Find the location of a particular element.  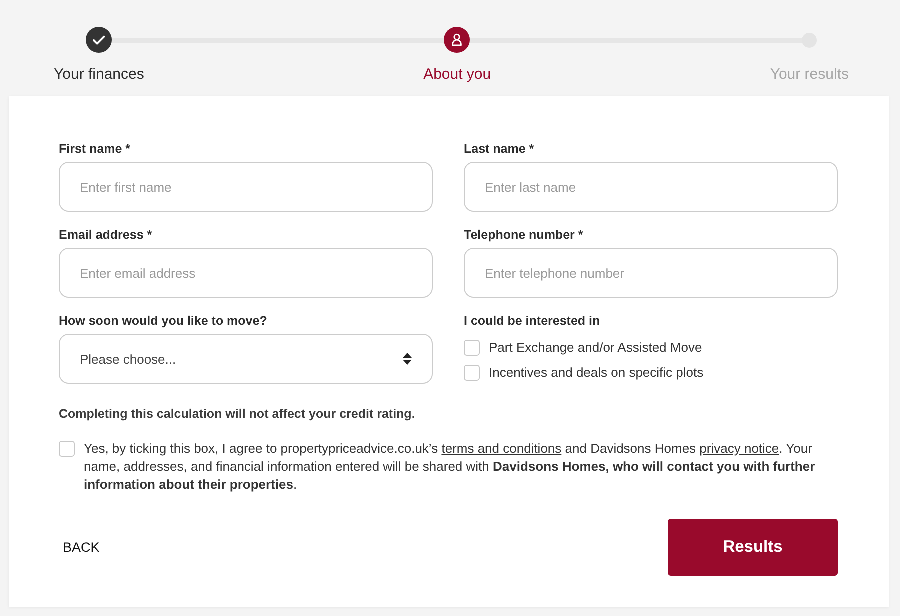

step-label: About you is located at coordinates (458, 75).